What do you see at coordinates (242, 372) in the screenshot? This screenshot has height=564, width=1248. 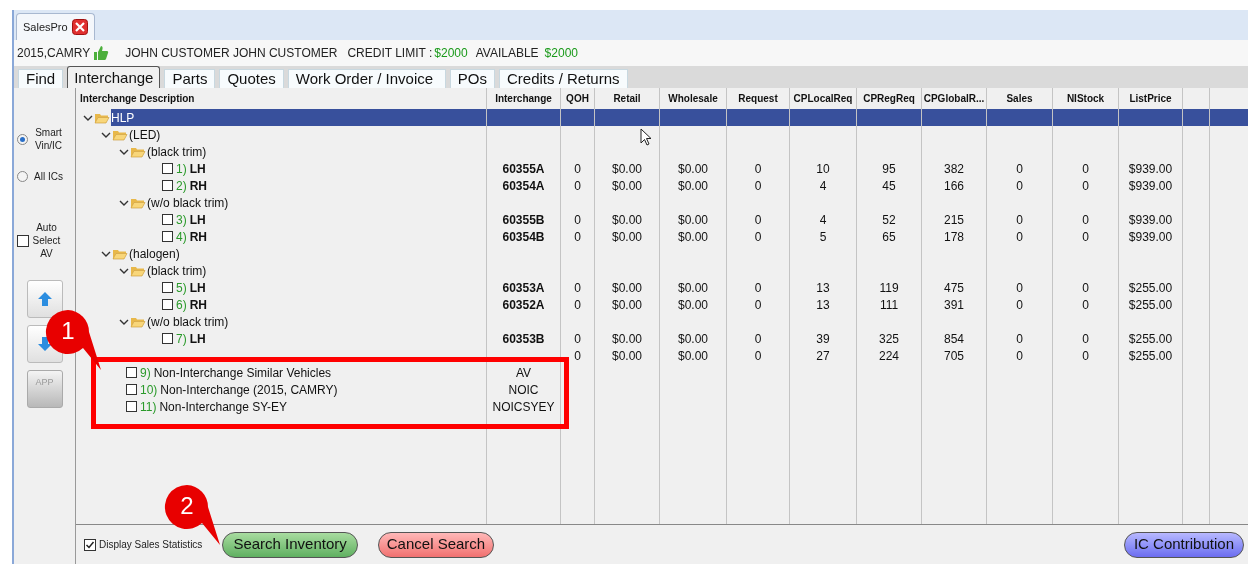 I see `item-label: Non-Interchange Similar Vehicles` at bounding box center [242, 372].